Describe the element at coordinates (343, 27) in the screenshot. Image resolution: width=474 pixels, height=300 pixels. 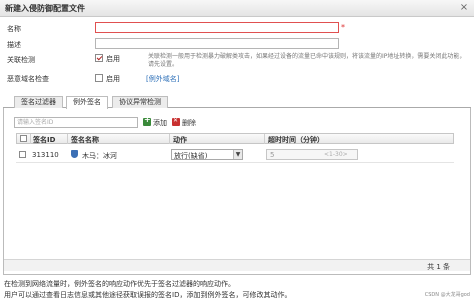
I see `required-marker: *` at that location.